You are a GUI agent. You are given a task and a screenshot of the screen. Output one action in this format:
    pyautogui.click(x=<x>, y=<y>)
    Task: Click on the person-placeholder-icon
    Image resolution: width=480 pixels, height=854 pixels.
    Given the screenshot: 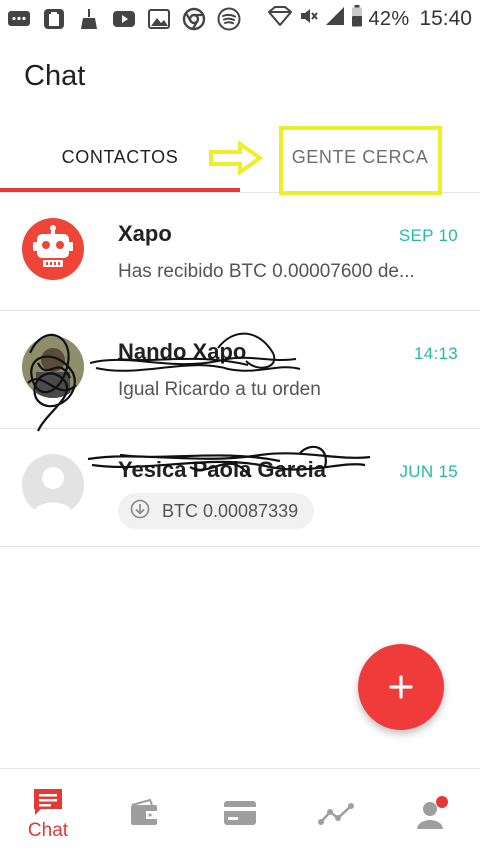 What is the action you would take?
    pyautogui.click(x=53, y=485)
    